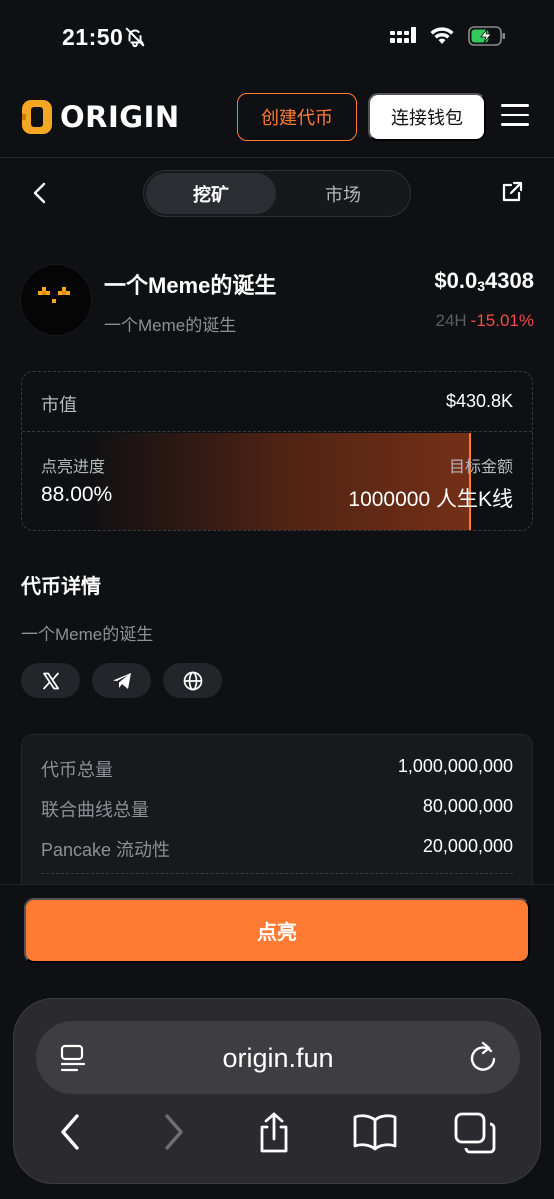 The height and width of the screenshot is (1199, 554). Describe the element at coordinates (403, 38) in the screenshot. I see `signal-icon` at that location.